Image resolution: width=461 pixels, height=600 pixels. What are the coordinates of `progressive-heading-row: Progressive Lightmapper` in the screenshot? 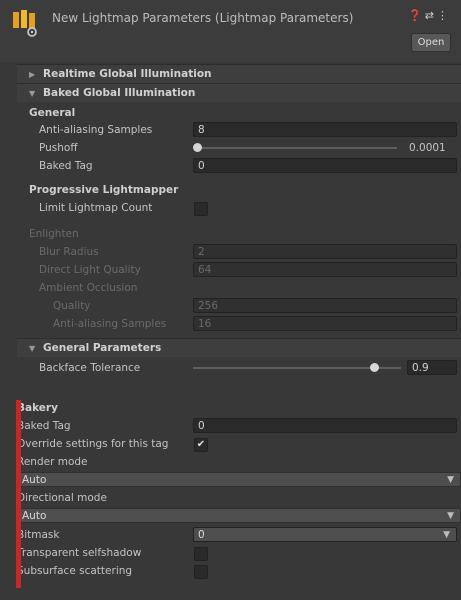 It's located at (239, 190).